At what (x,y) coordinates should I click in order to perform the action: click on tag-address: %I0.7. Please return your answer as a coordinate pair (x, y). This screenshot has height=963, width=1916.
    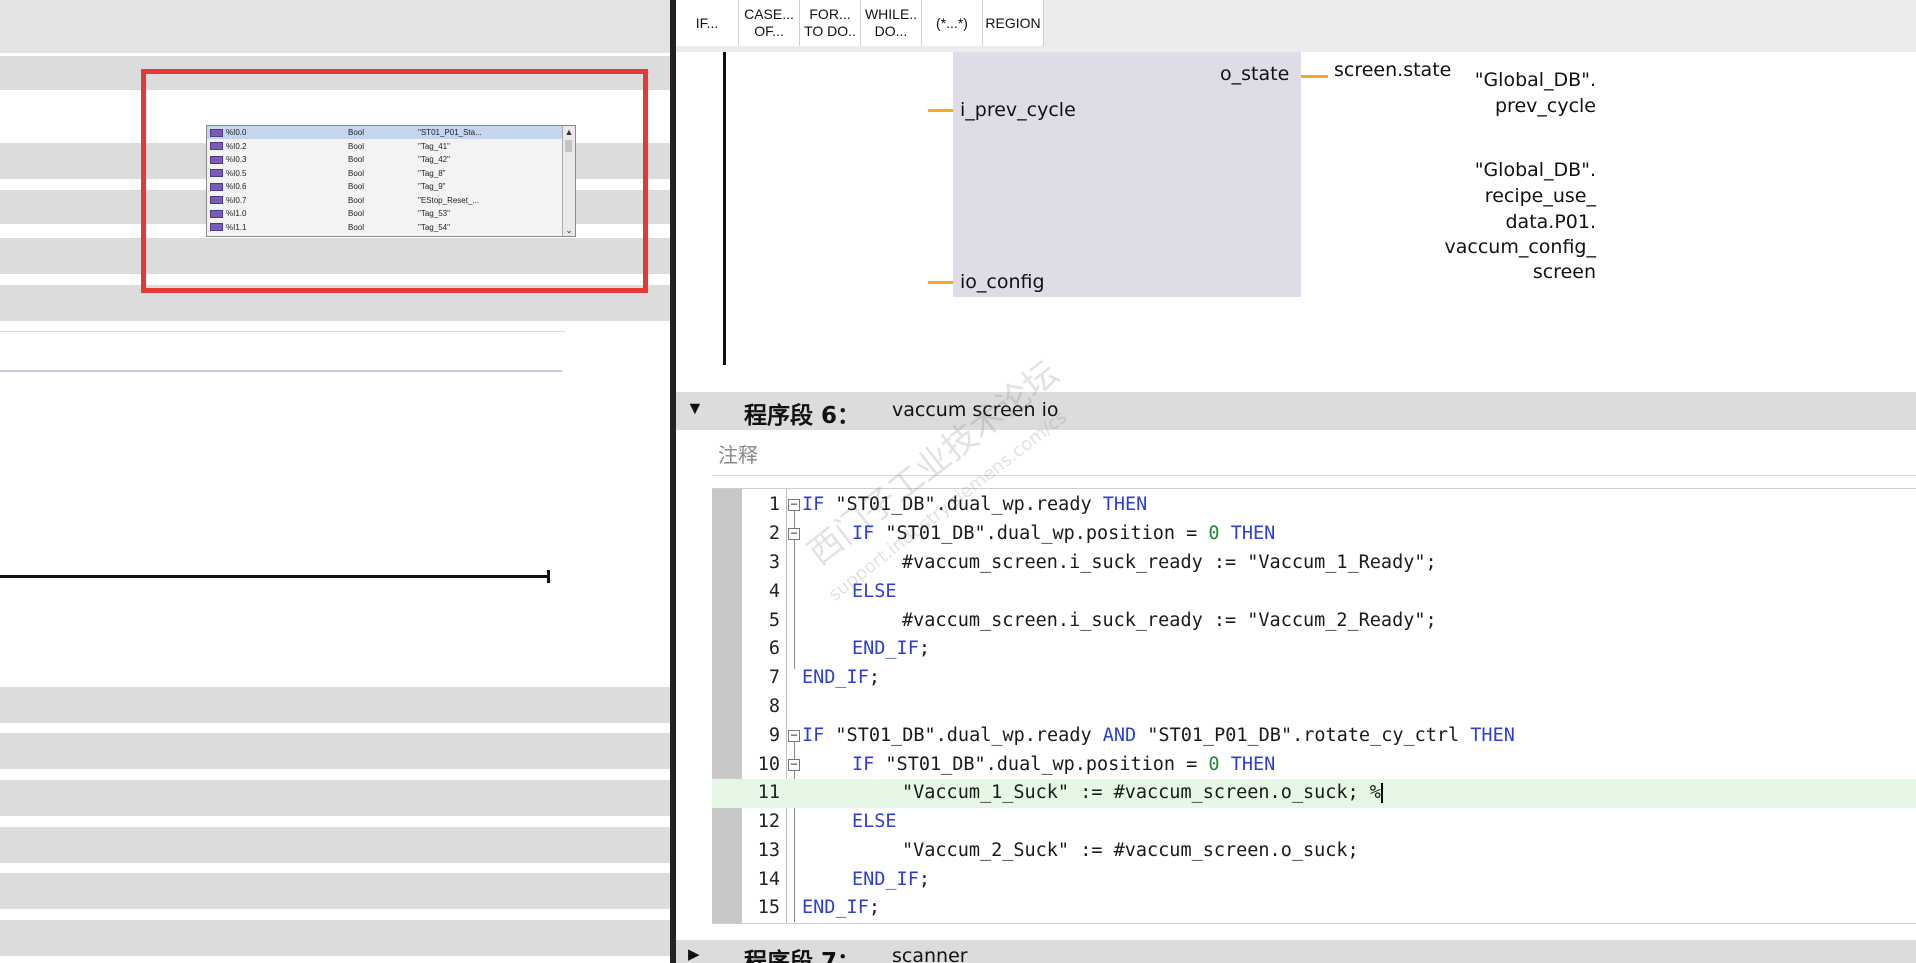
    Looking at the image, I should click on (236, 200).